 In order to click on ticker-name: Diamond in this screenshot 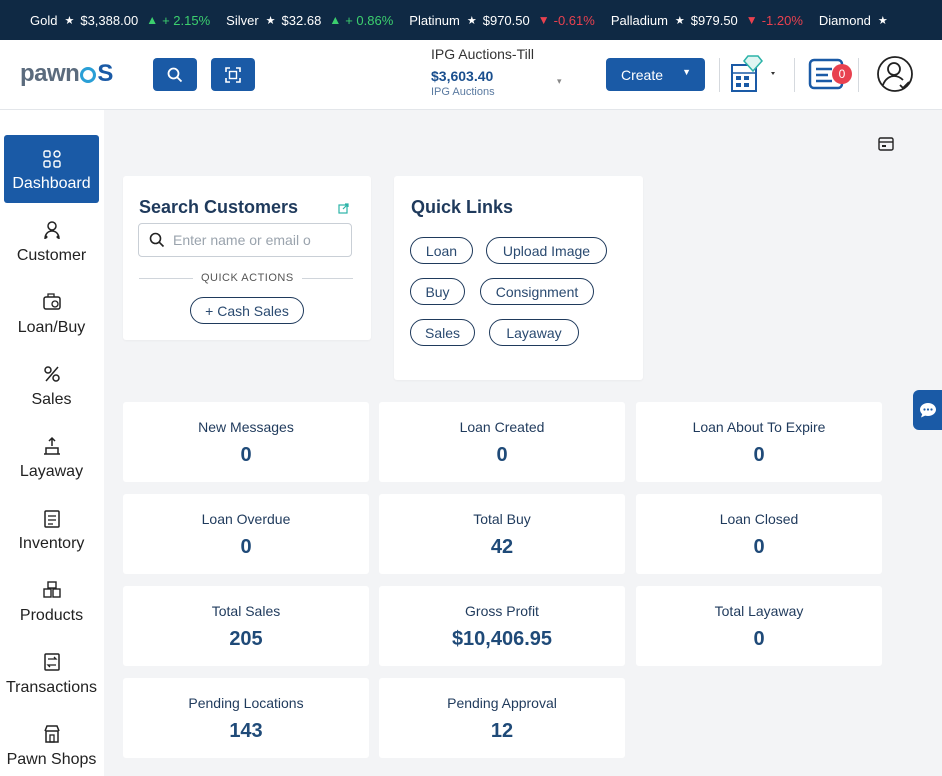, I will do `click(844, 20)`.